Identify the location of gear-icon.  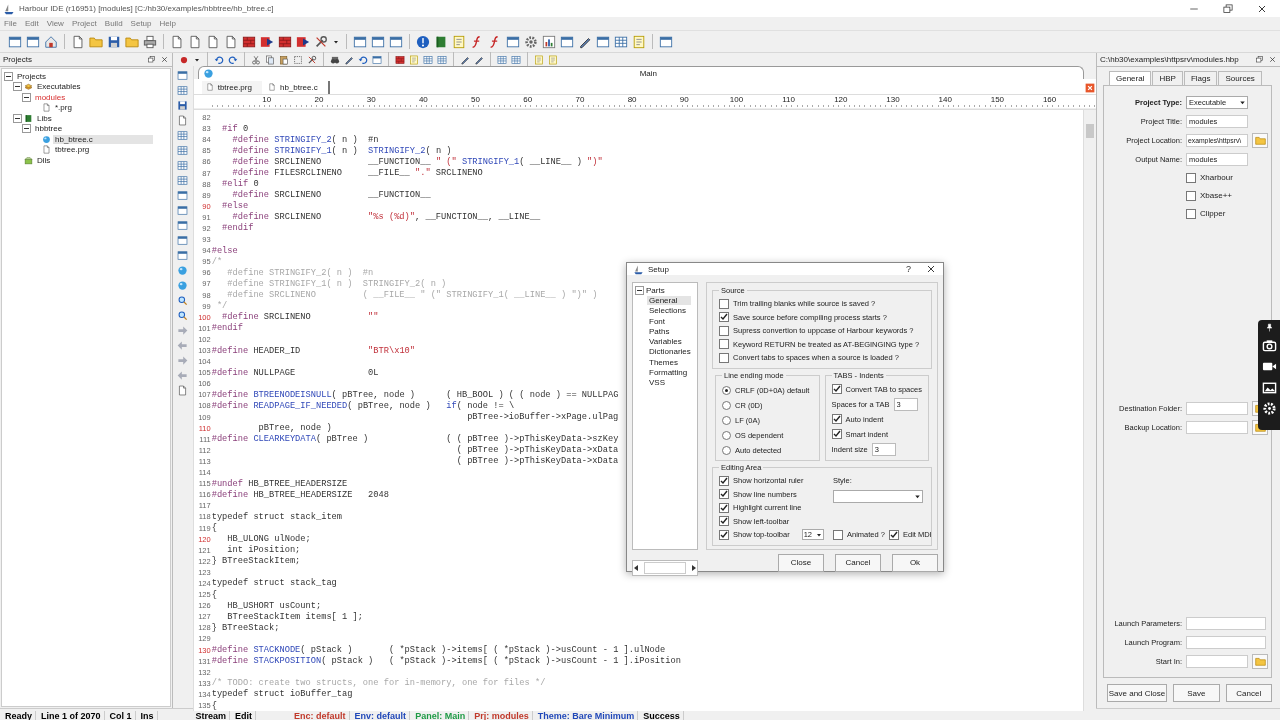
(531, 41).